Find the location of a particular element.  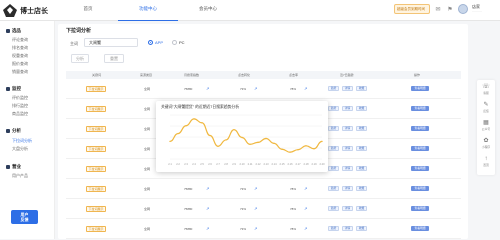

avatar is located at coordinates (463, 9).